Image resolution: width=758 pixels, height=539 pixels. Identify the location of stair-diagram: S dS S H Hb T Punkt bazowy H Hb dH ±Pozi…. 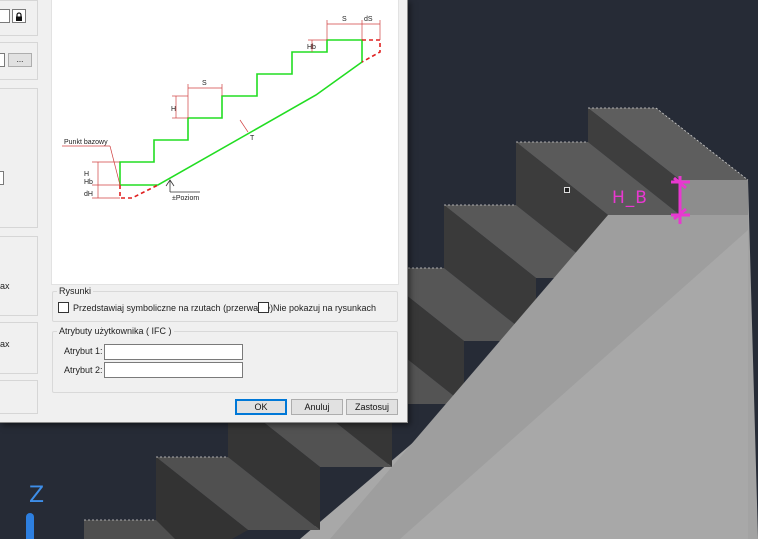
(221, 109).